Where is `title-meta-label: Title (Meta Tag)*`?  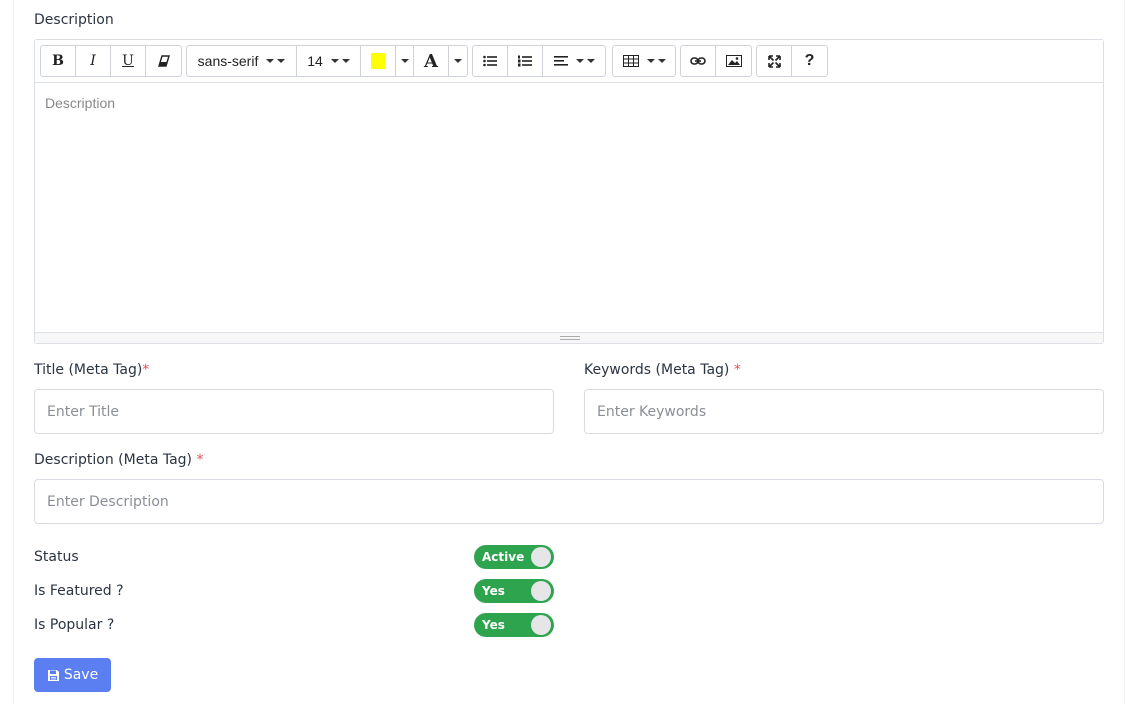
title-meta-label: Title (Meta Tag)* is located at coordinates (91, 370).